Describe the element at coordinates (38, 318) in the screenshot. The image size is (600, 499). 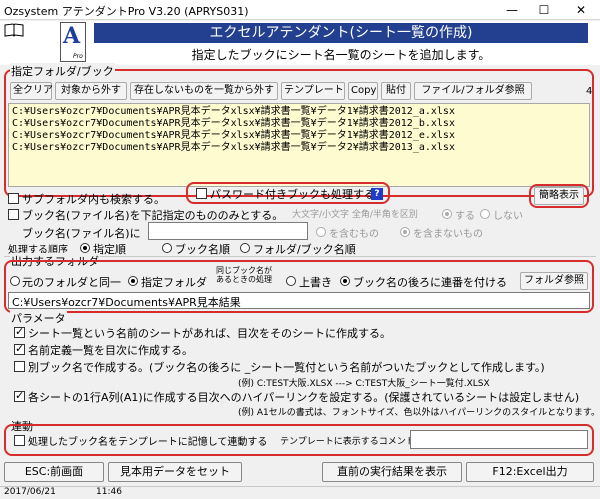
I see `params-group-label: パラメータ` at that location.